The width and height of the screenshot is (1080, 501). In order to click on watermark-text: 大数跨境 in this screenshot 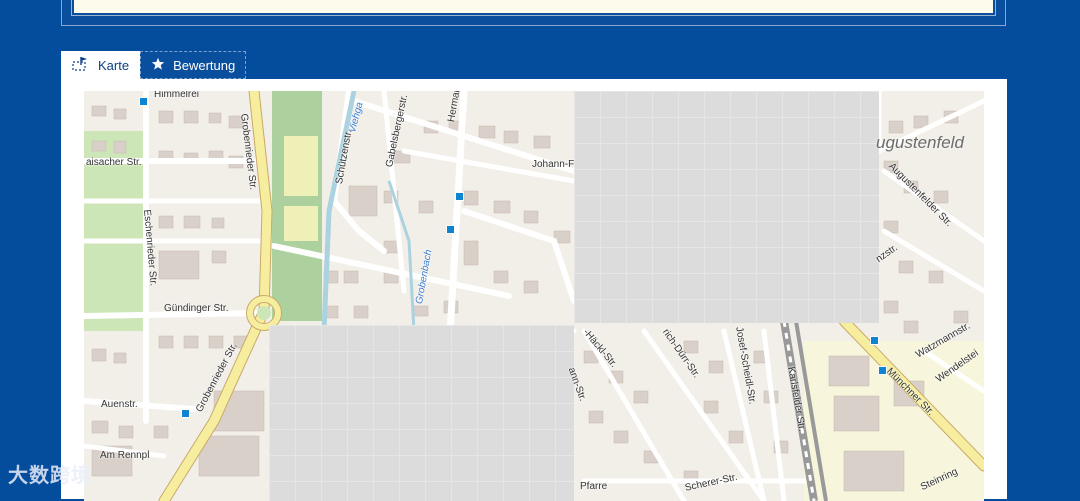, I will do `click(50, 476)`.